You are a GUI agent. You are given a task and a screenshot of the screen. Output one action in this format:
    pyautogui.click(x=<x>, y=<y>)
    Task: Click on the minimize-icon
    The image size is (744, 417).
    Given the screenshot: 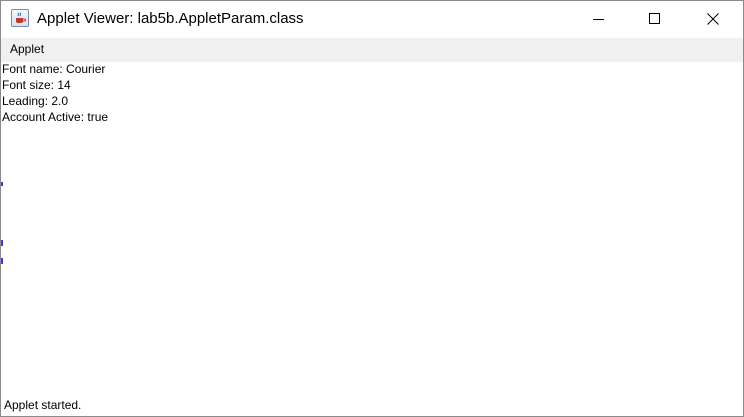 What is the action you would take?
    pyautogui.click(x=598, y=19)
    